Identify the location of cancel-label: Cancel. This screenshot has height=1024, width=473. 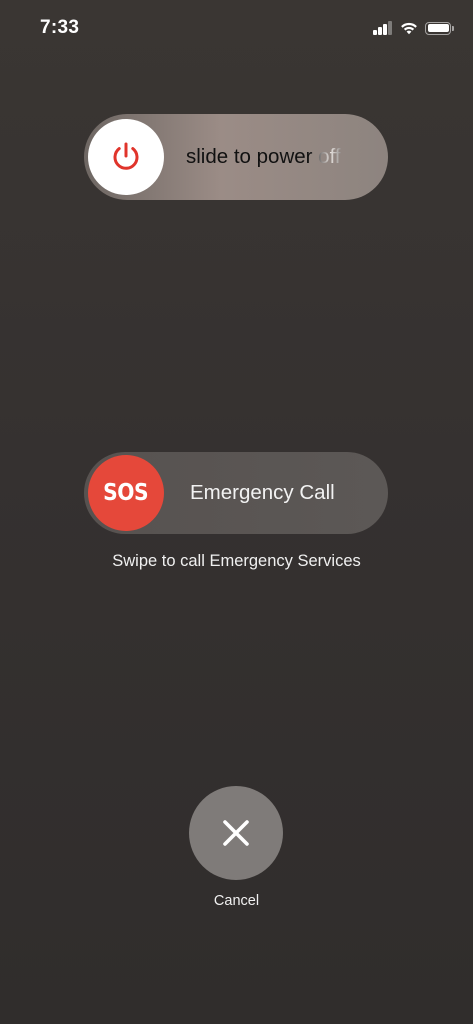
(236, 901).